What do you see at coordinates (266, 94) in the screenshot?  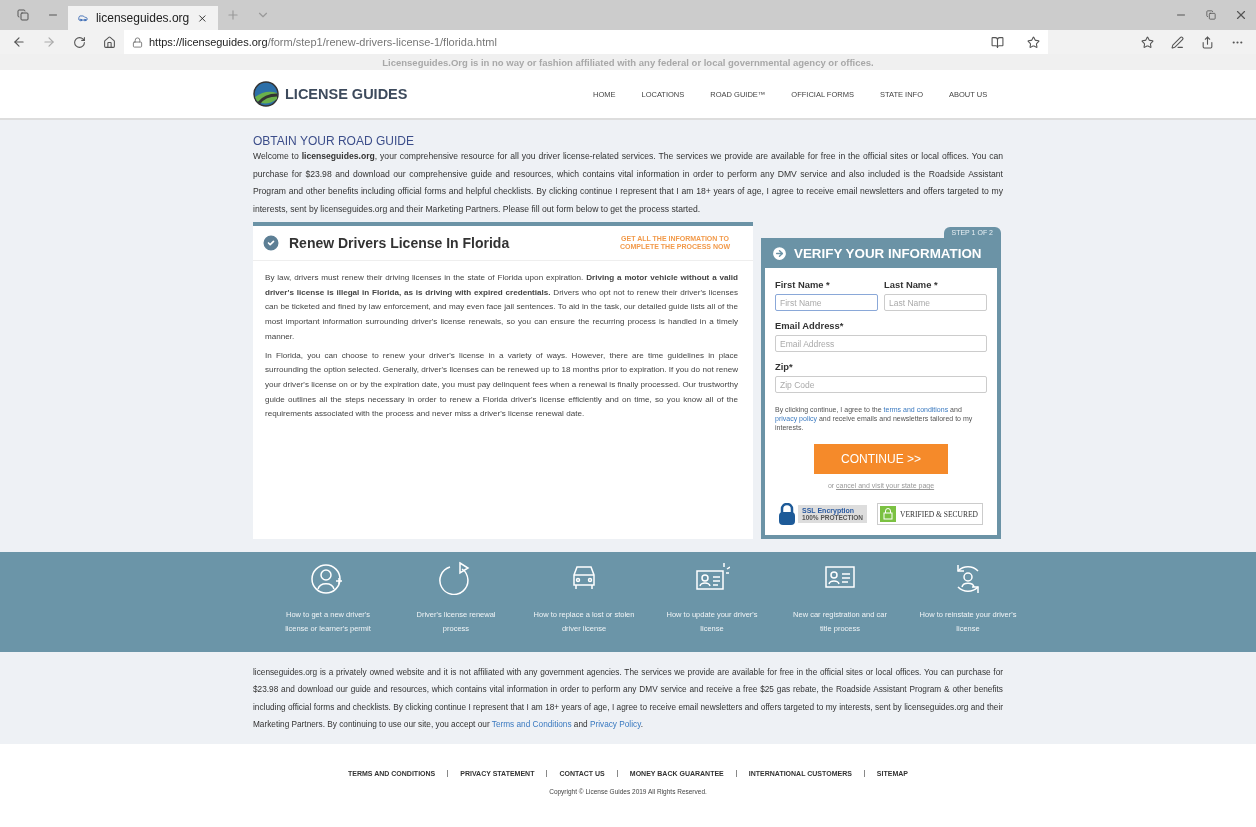 I see `road-logo-icon` at bounding box center [266, 94].